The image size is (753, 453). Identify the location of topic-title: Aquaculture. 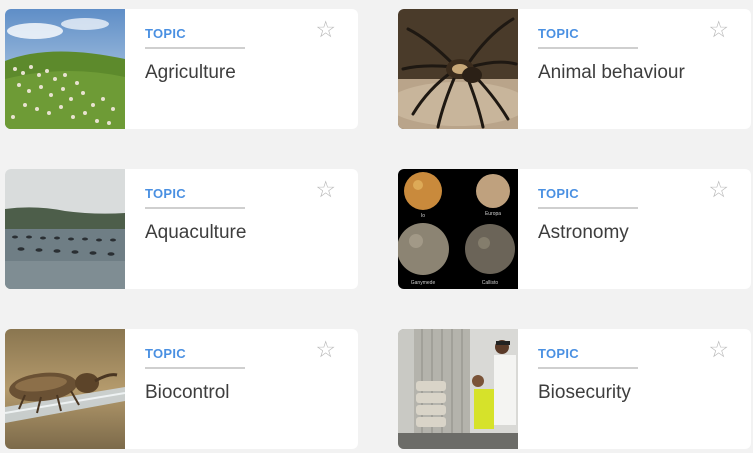
(195, 233).